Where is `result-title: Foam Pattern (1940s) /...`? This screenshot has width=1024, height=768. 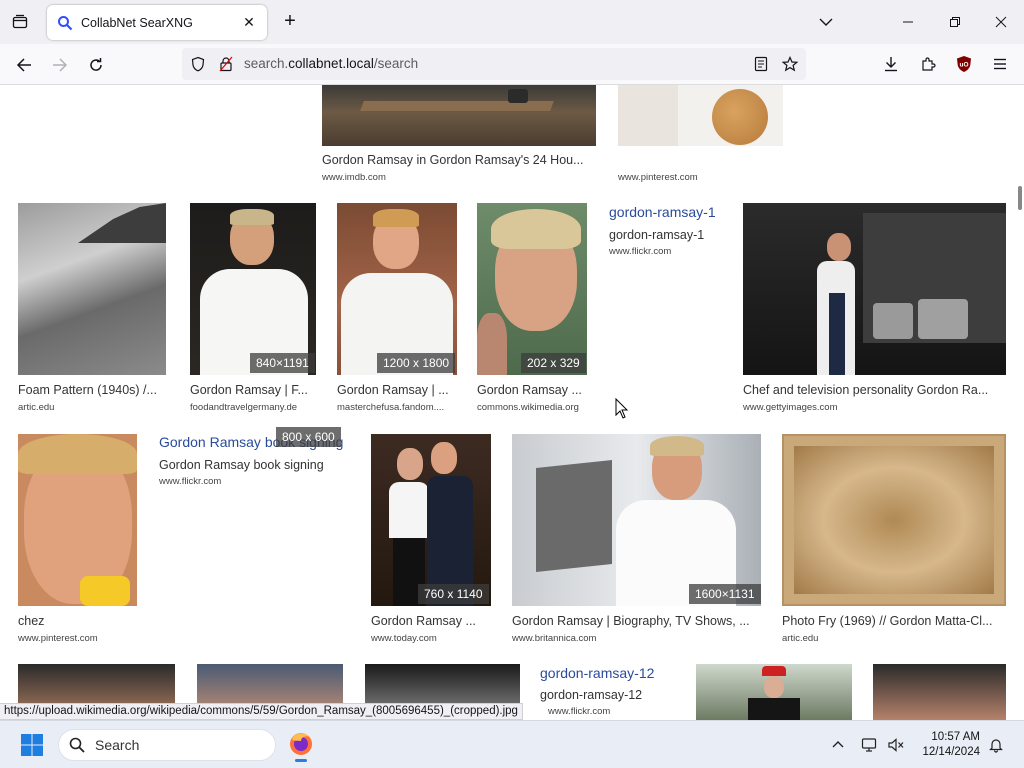 result-title: Foam Pattern (1940s) /... is located at coordinates (93, 390).